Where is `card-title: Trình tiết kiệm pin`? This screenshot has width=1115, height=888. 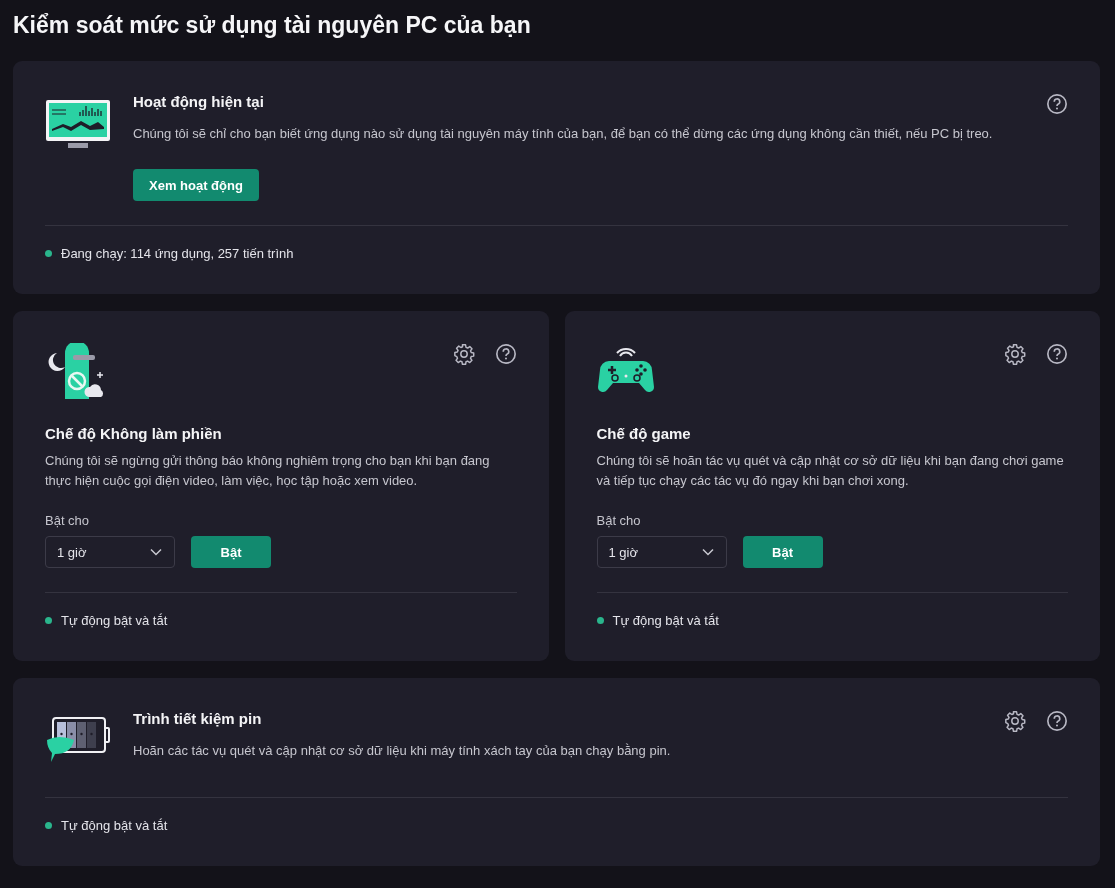 card-title: Trình tiết kiệm pin is located at coordinates (198, 718).